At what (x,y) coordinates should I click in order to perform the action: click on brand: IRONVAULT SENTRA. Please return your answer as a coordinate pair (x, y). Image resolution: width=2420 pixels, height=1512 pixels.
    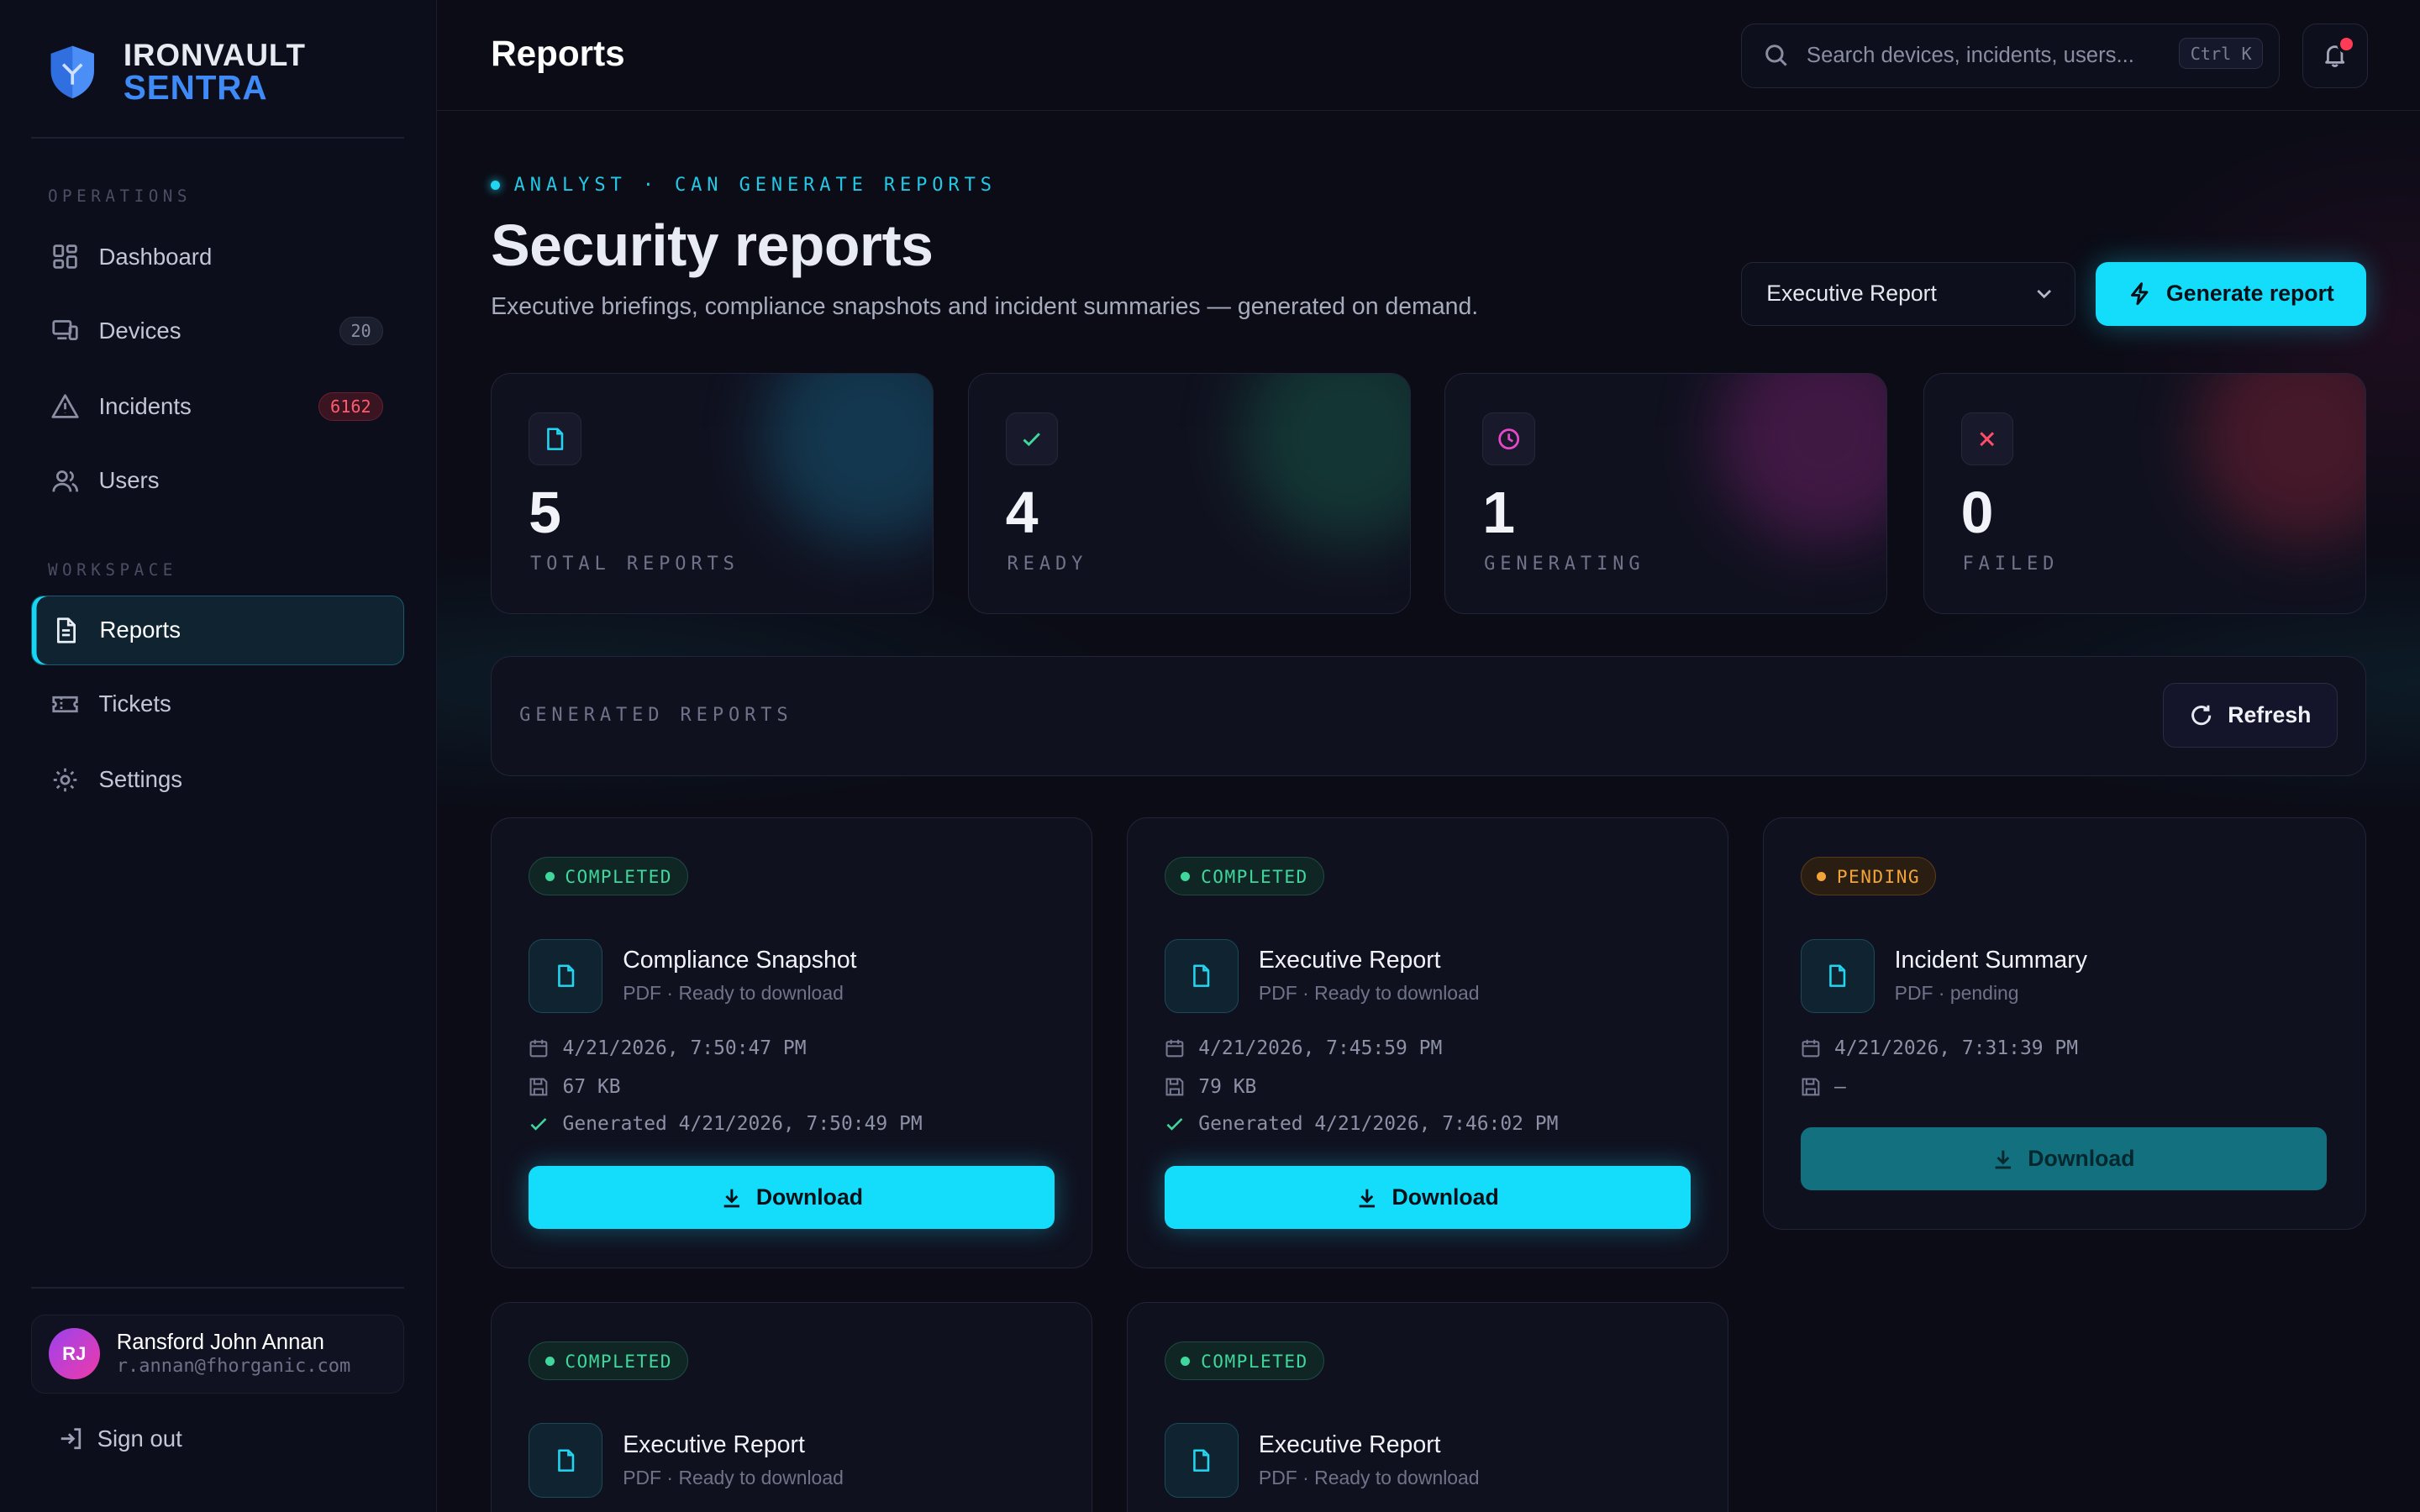
    Looking at the image, I should click on (176, 72).